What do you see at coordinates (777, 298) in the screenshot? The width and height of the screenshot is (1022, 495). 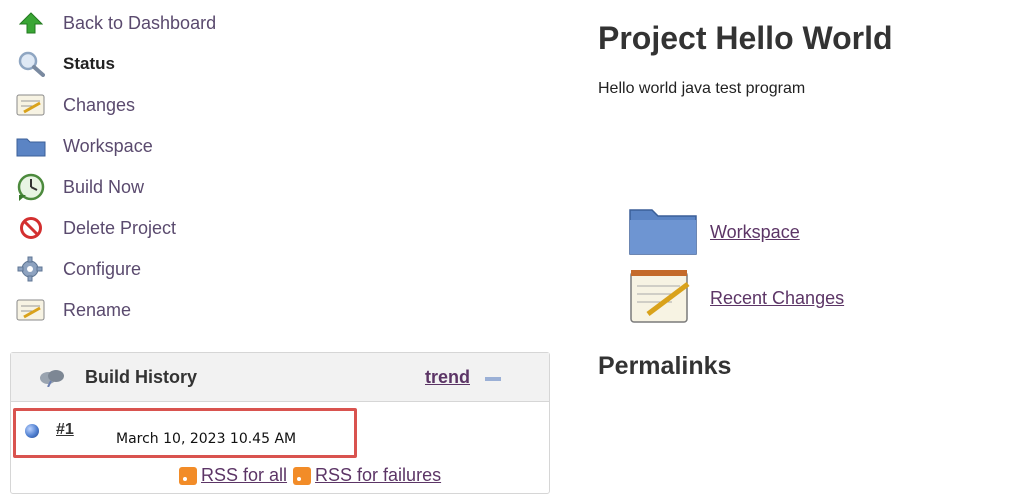 I see `recent-changes-link: Recent Changes` at bounding box center [777, 298].